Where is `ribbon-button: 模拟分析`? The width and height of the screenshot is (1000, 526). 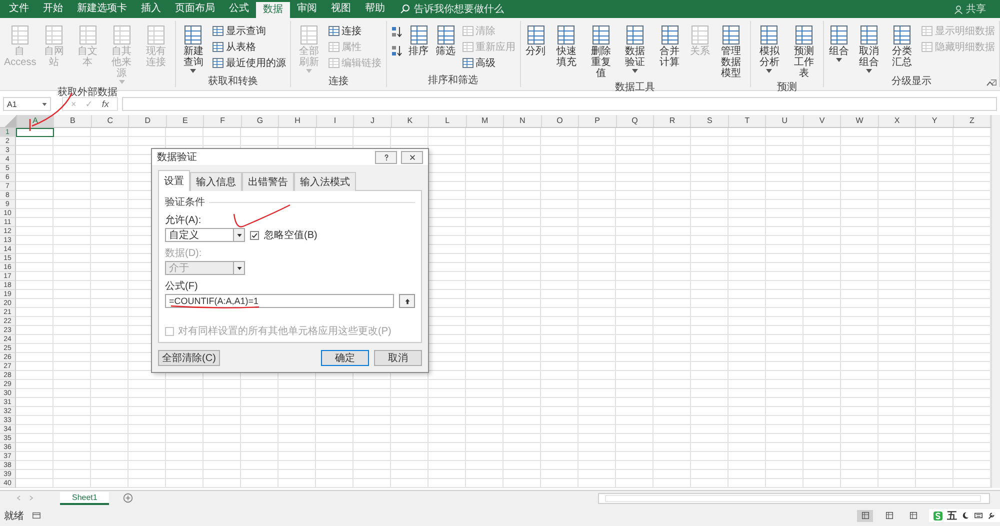 ribbon-button: 模拟分析 is located at coordinates (769, 51).